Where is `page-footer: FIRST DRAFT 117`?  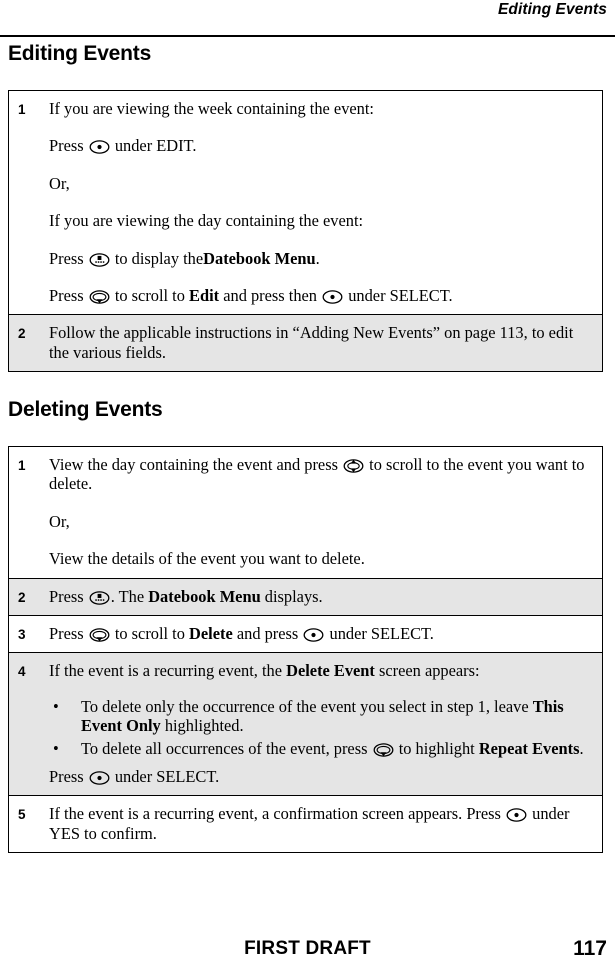 page-footer: FIRST DRAFT 117 is located at coordinates (307, 949).